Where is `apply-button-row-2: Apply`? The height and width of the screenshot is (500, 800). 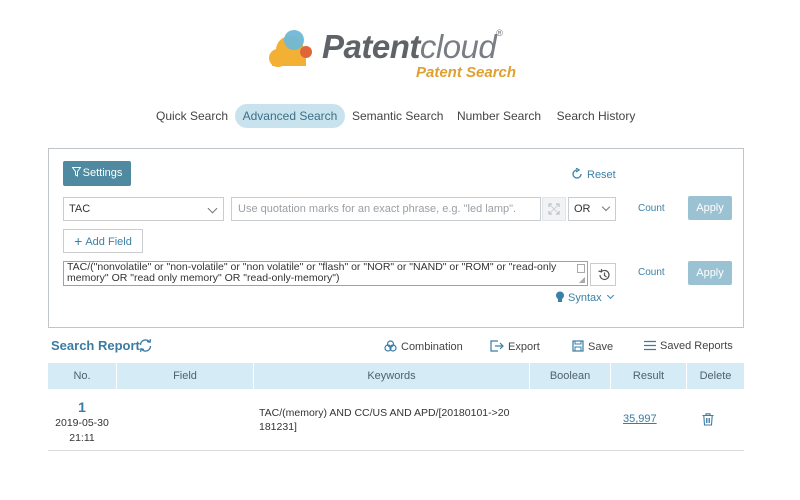
apply-button-row-2: Apply is located at coordinates (710, 273).